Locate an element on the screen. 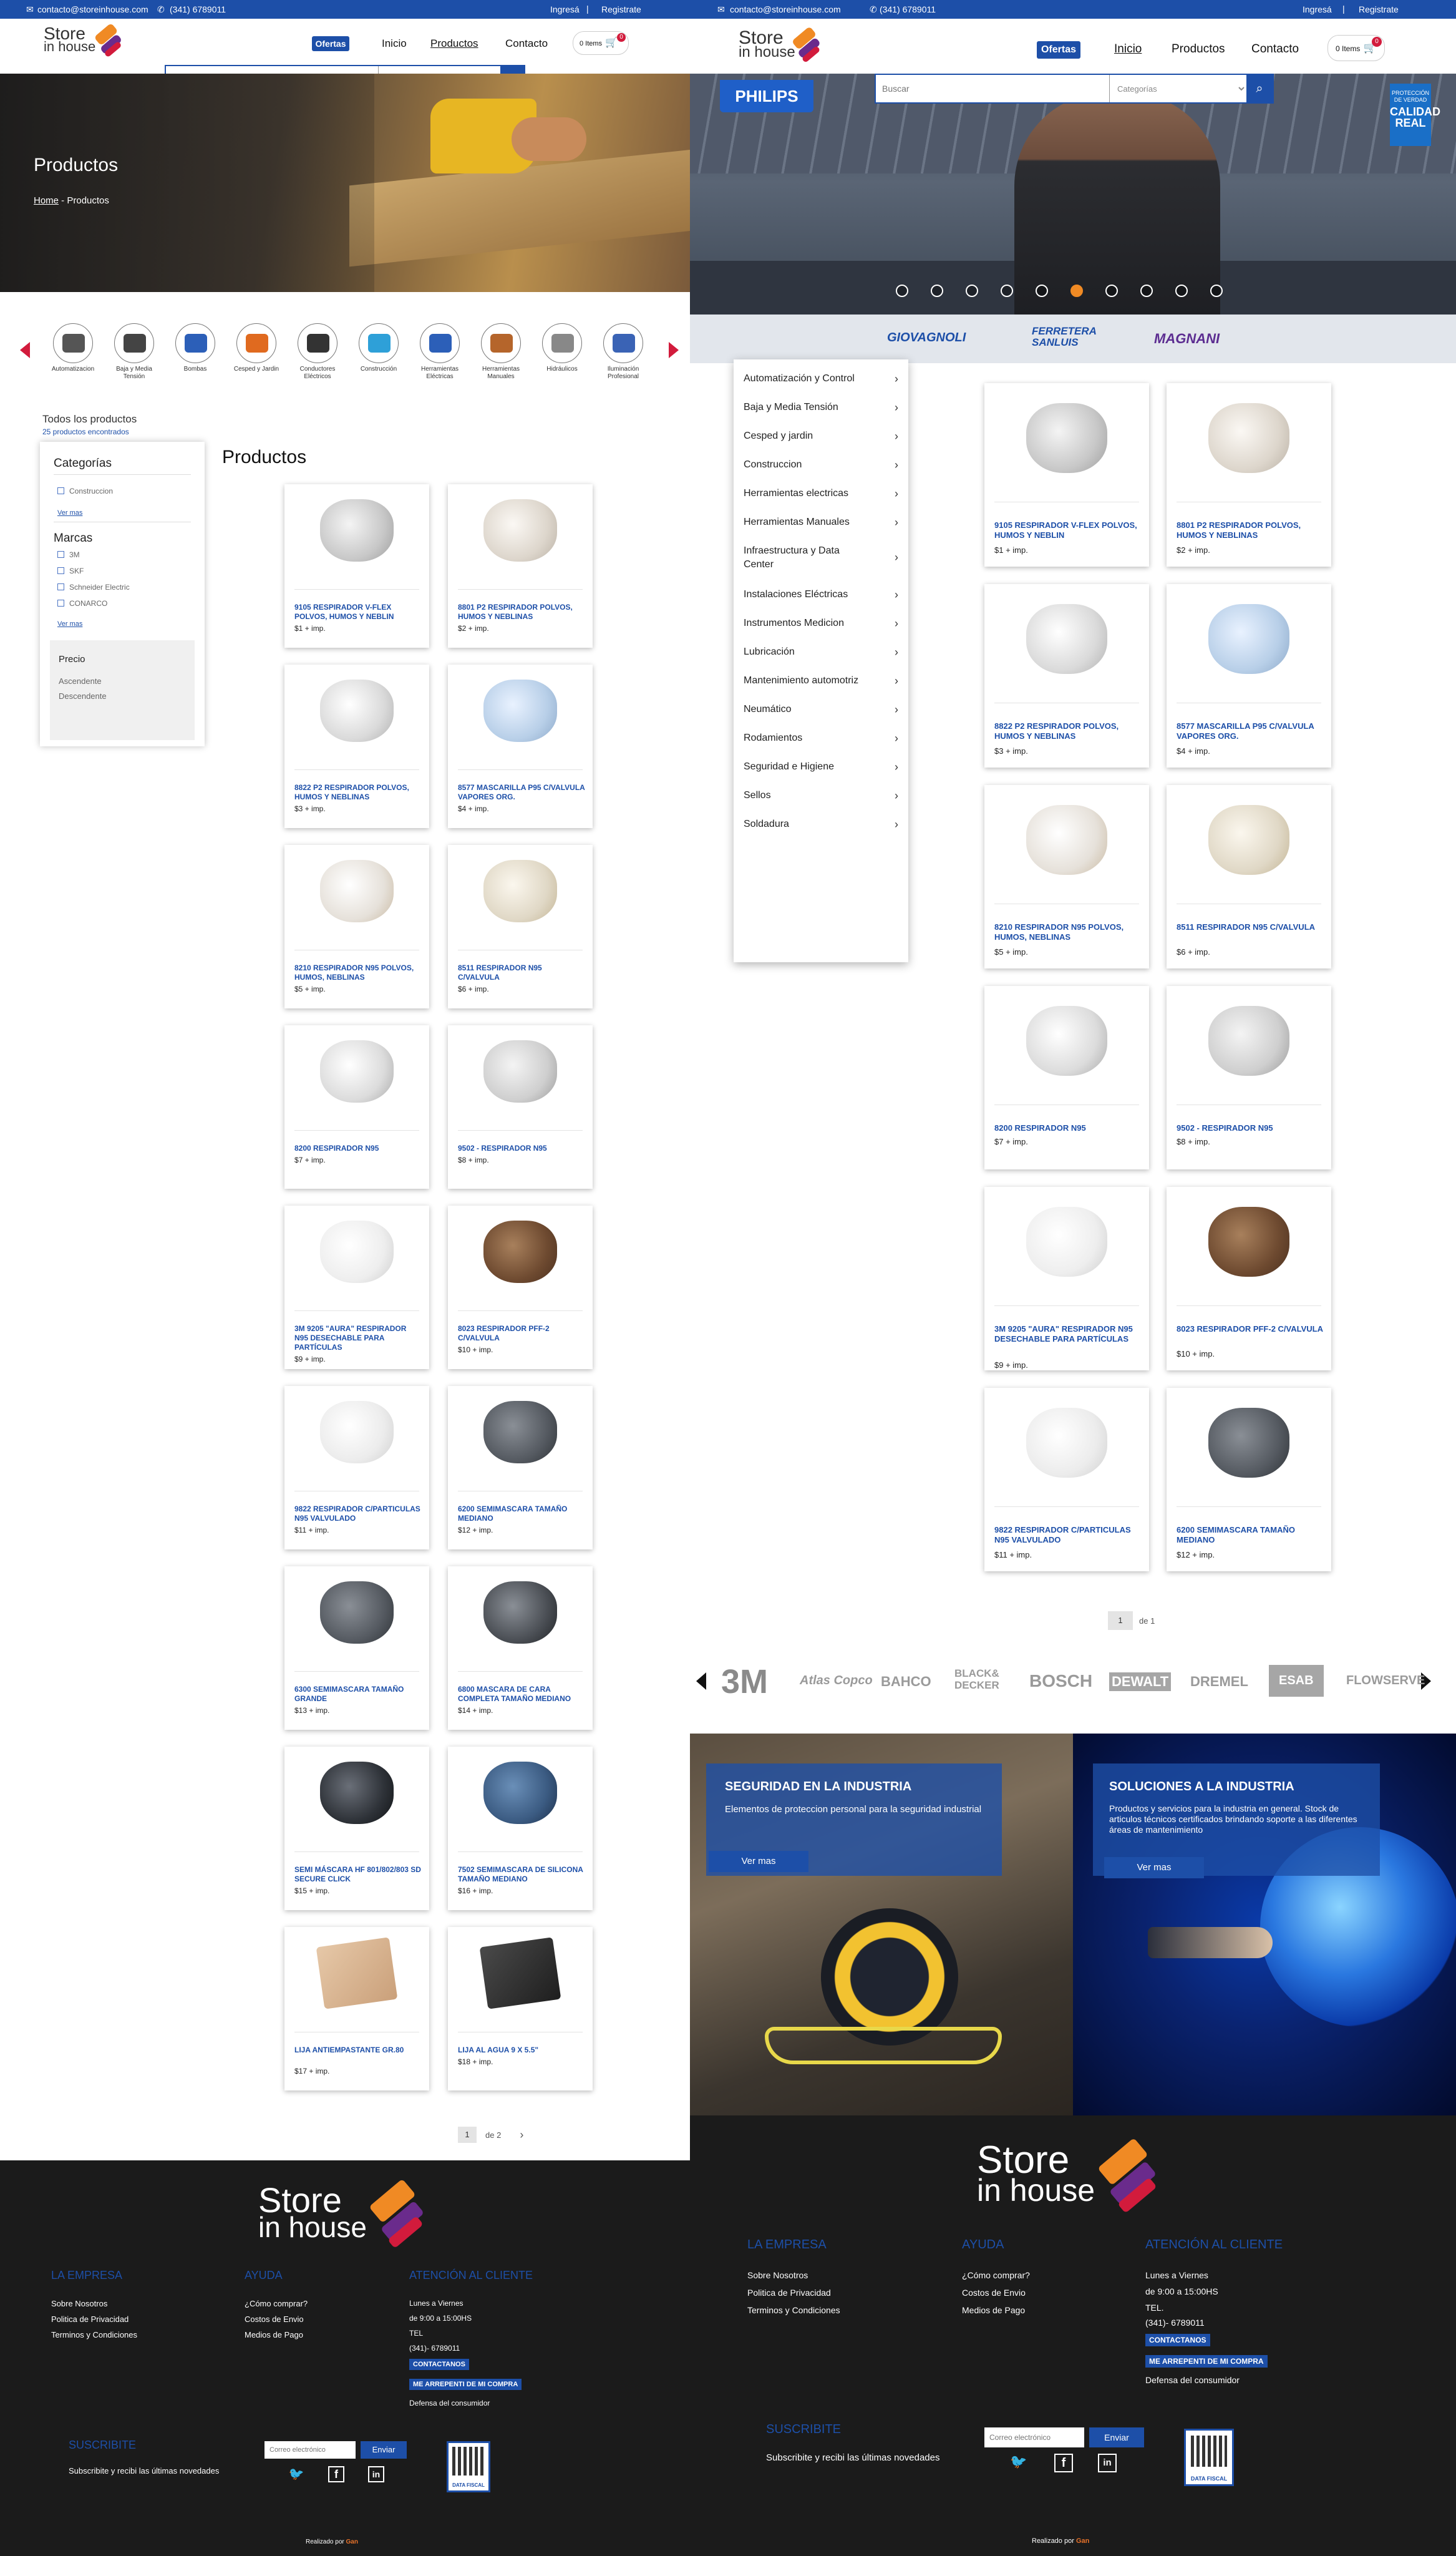 The width and height of the screenshot is (1456, 2556). product-card: 8200 RESPIRADOR N95 $7 + imp. is located at coordinates (1066, 1077).